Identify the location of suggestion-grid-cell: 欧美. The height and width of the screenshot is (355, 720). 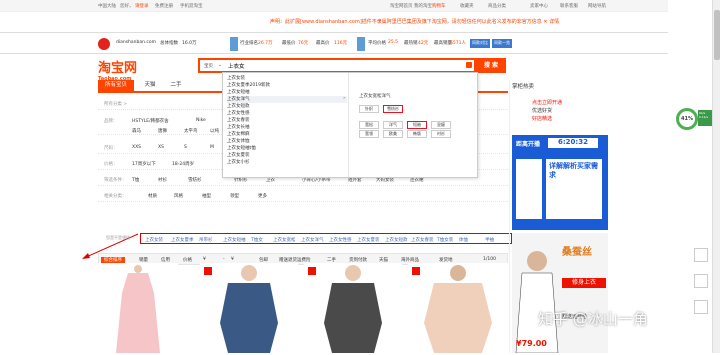
(393, 134).